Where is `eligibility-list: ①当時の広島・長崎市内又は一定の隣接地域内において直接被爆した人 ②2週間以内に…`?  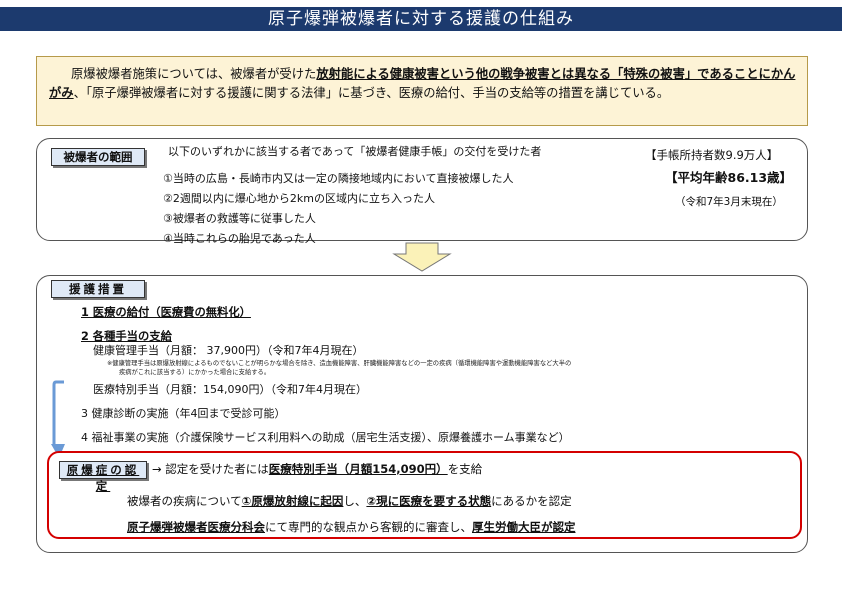
eligibility-list: ①当時の広島・長崎市内又は一定の隣接地域内において直接被爆した人 ②2週間以内に… is located at coordinates (338, 209).